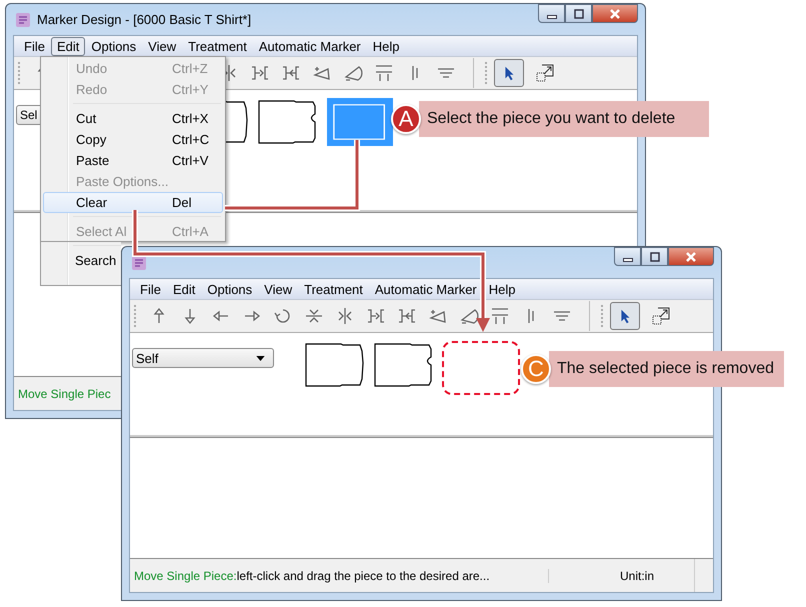 The height and width of the screenshot is (607, 806). What do you see at coordinates (203, 358) in the screenshot?
I see `dropdown: Self` at bounding box center [203, 358].